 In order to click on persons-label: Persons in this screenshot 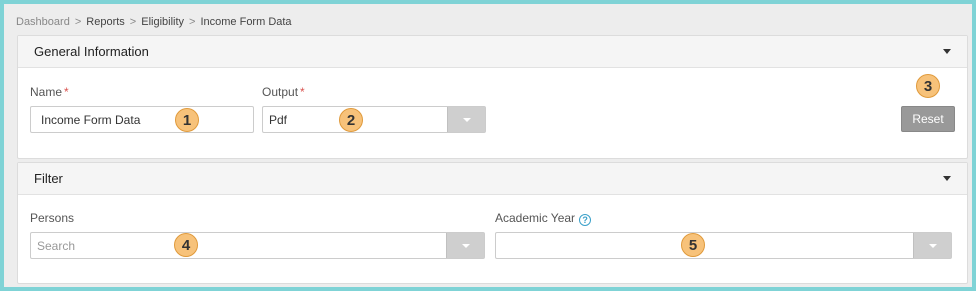, I will do `click(52, 218)`.